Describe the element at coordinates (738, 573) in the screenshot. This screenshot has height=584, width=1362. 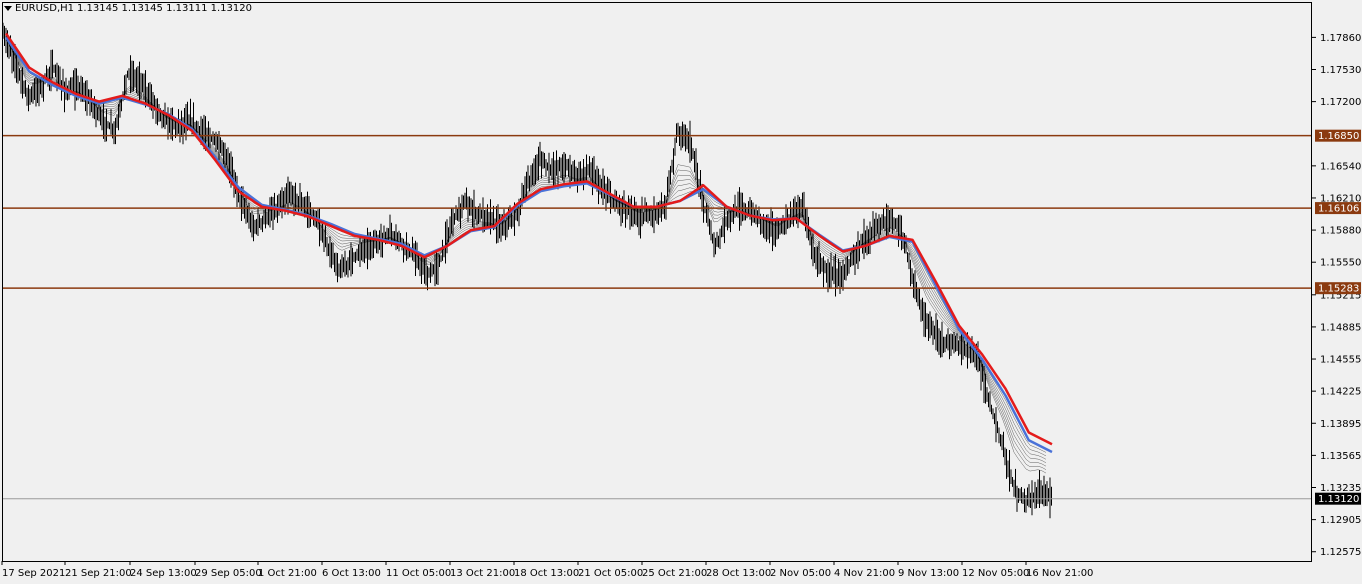
I see `x-tick-label: 28 Oct 13:00` at that location.